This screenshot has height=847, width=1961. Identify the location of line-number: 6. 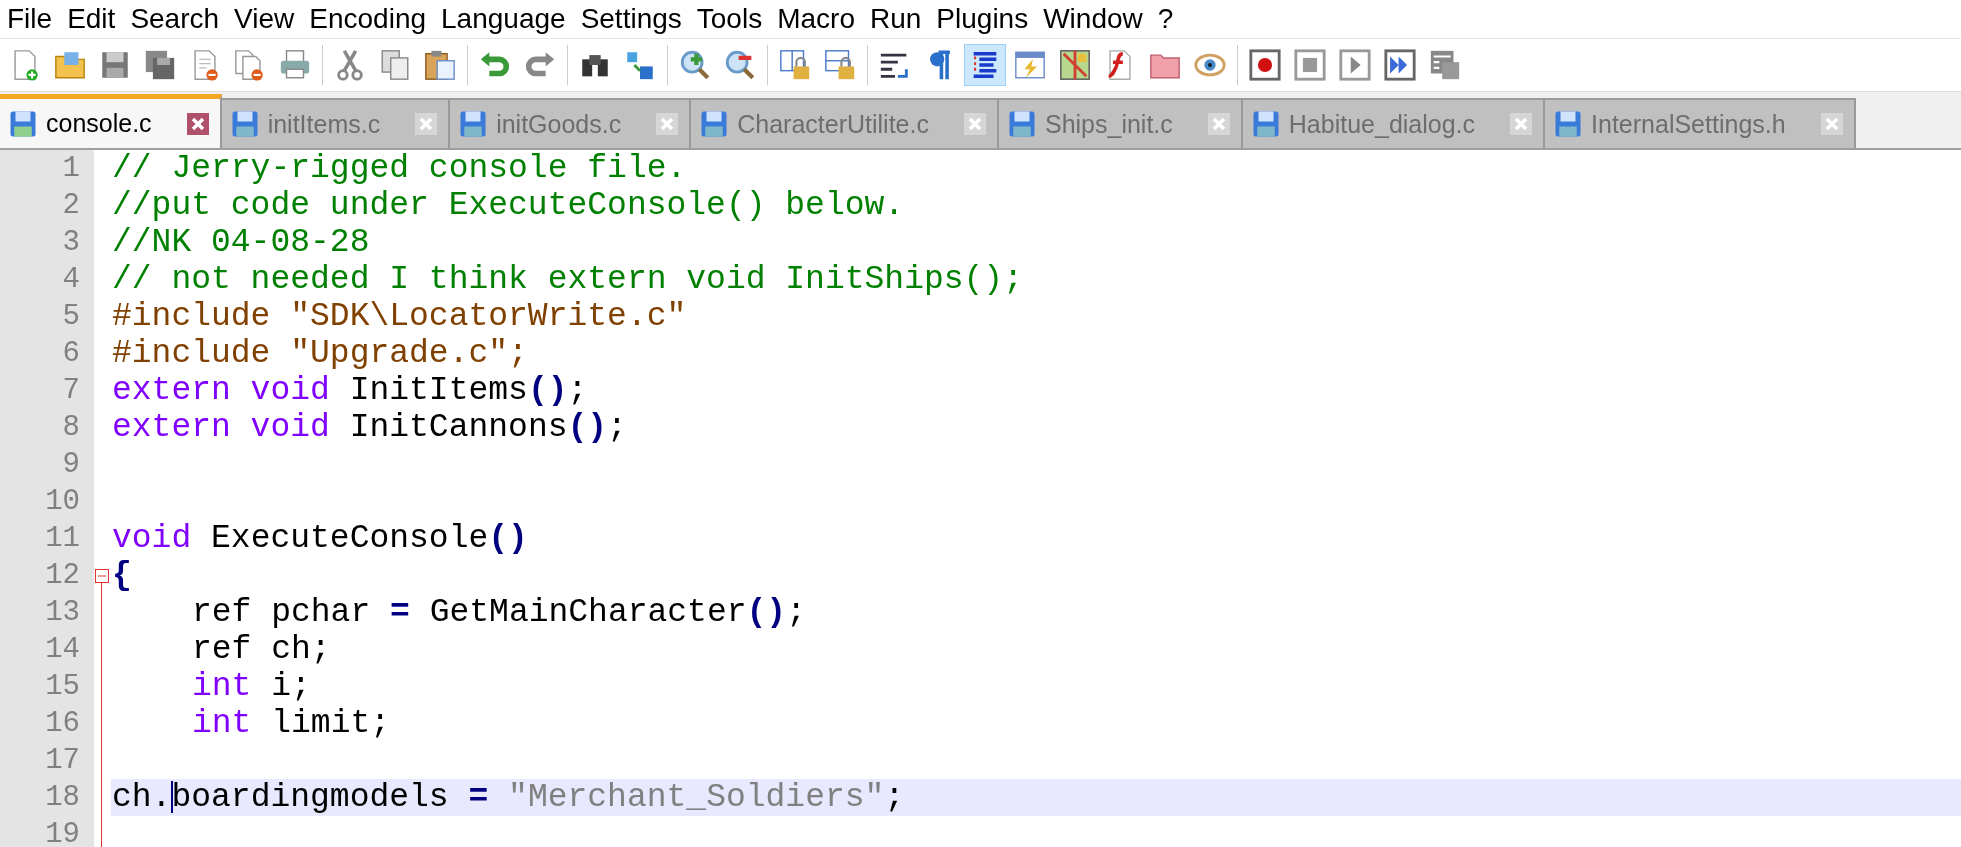
(47, 353).